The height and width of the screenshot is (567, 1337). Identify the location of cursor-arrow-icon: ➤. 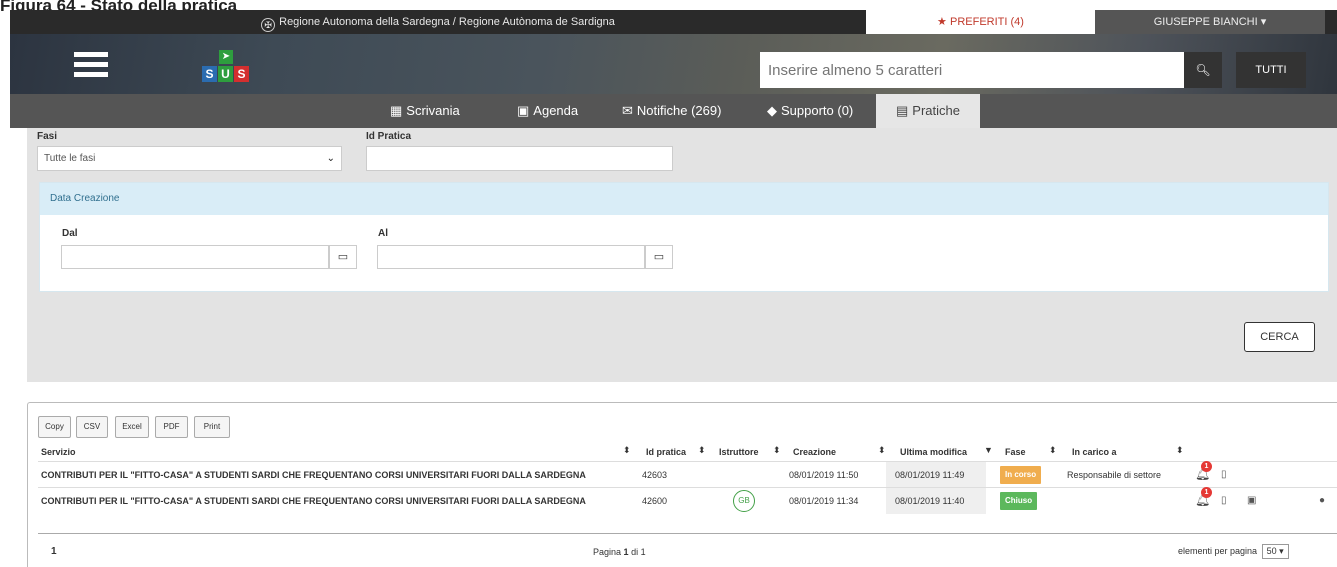
(226, 57).